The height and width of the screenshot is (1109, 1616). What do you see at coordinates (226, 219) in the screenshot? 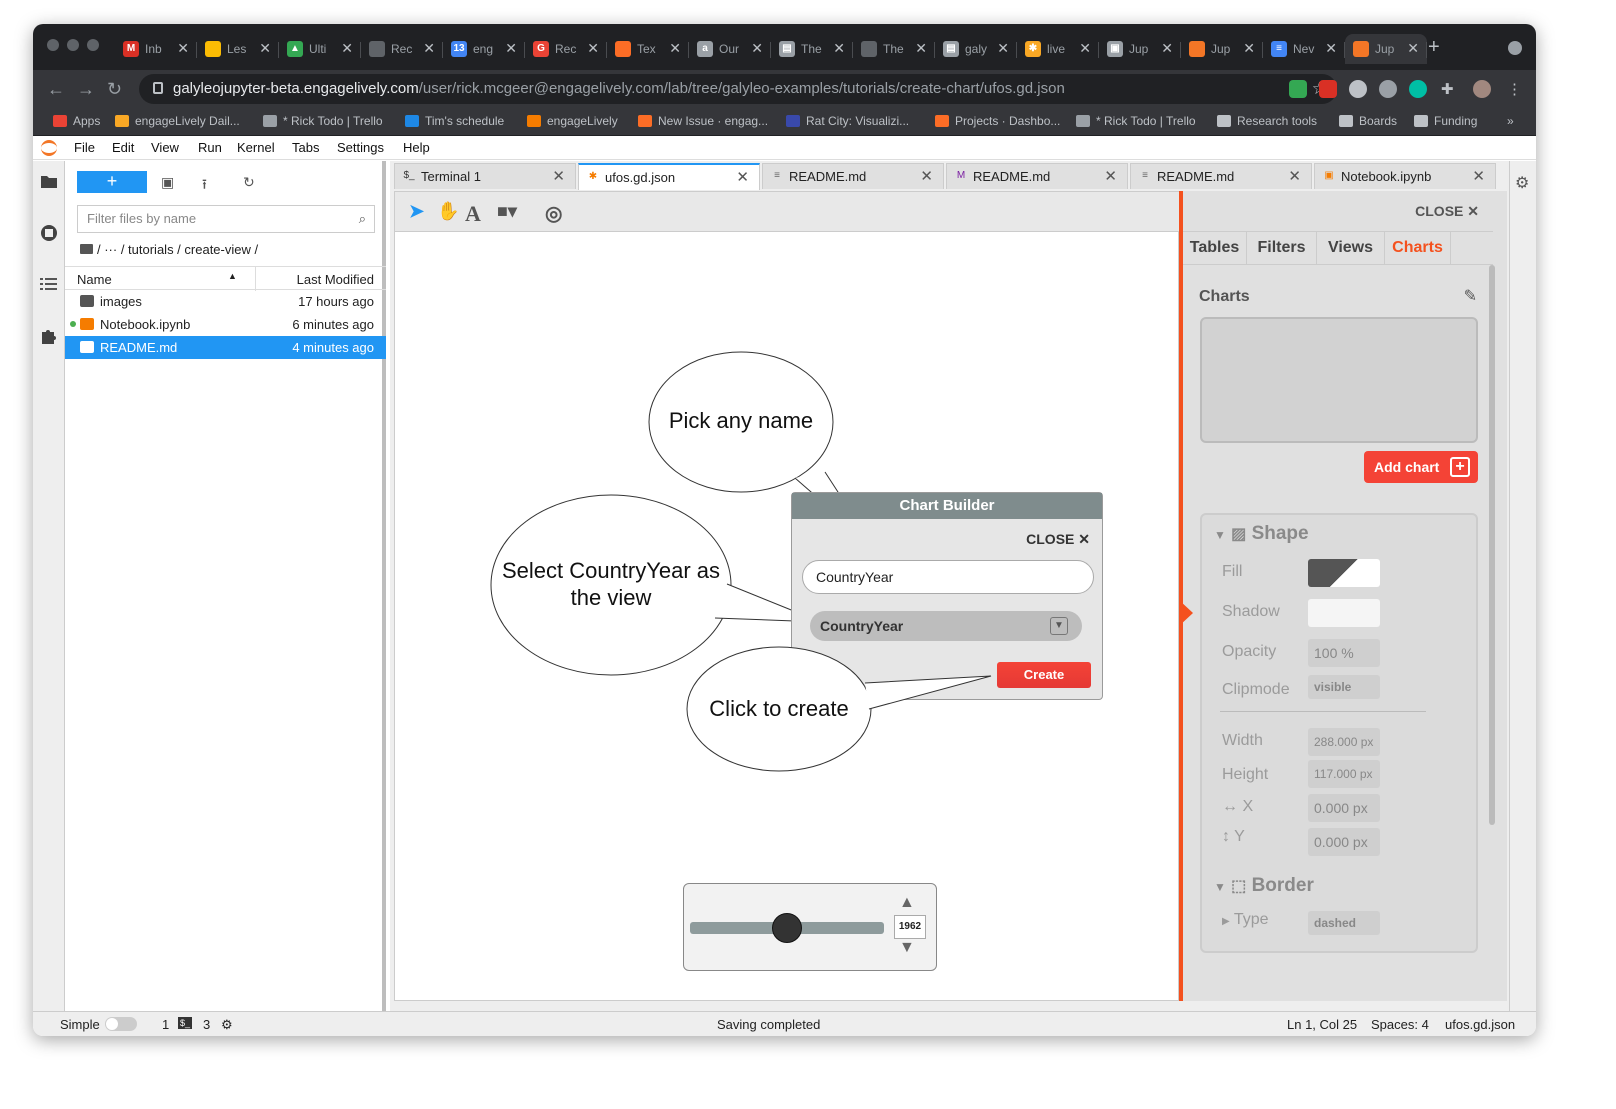
I see `filter-files-input: Filter files by name ⌕` at bounding box center [226, 219].